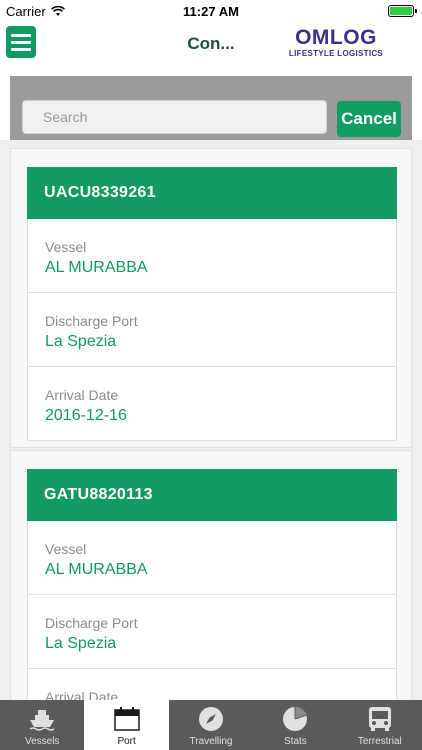  Describe the element at coordinates (380, 719) in the screenshot. I see `bus-icon` at that location.